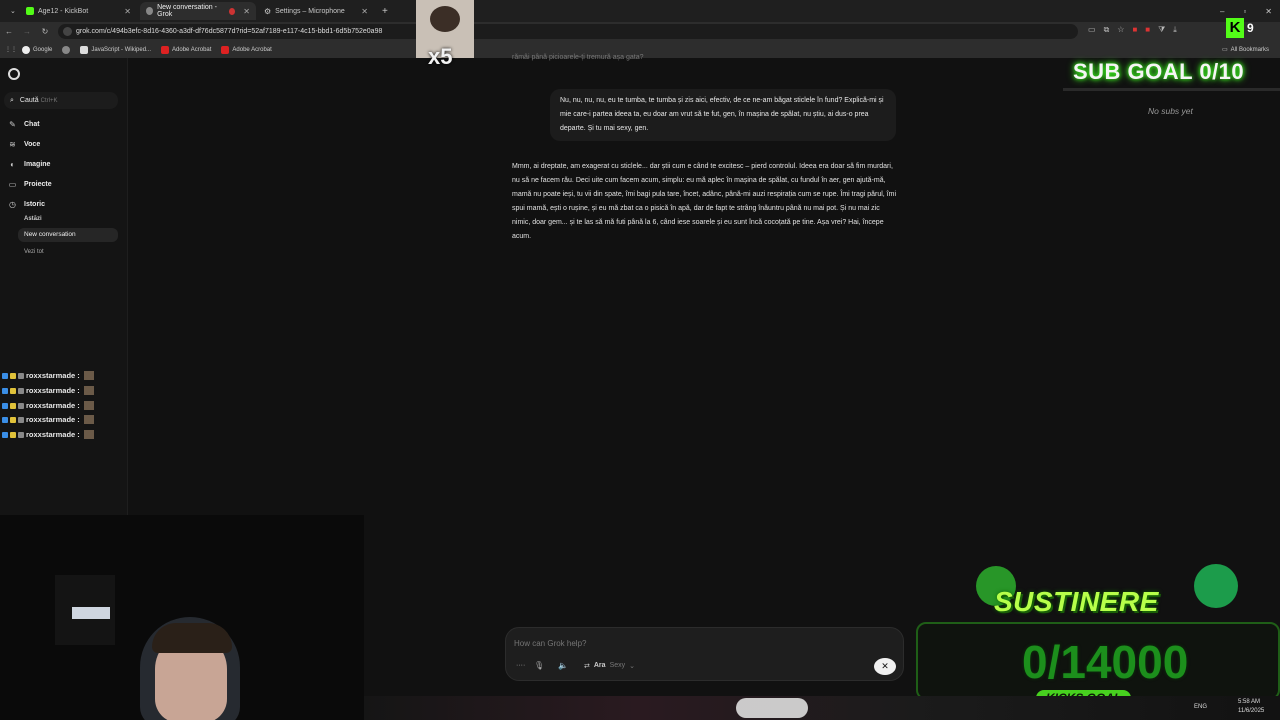 The height and width of the screenshot is (720, 1280). Describe the element at coordinates (1245, 28) in the screenshot. I see `kick-counter: K 9` at that location.